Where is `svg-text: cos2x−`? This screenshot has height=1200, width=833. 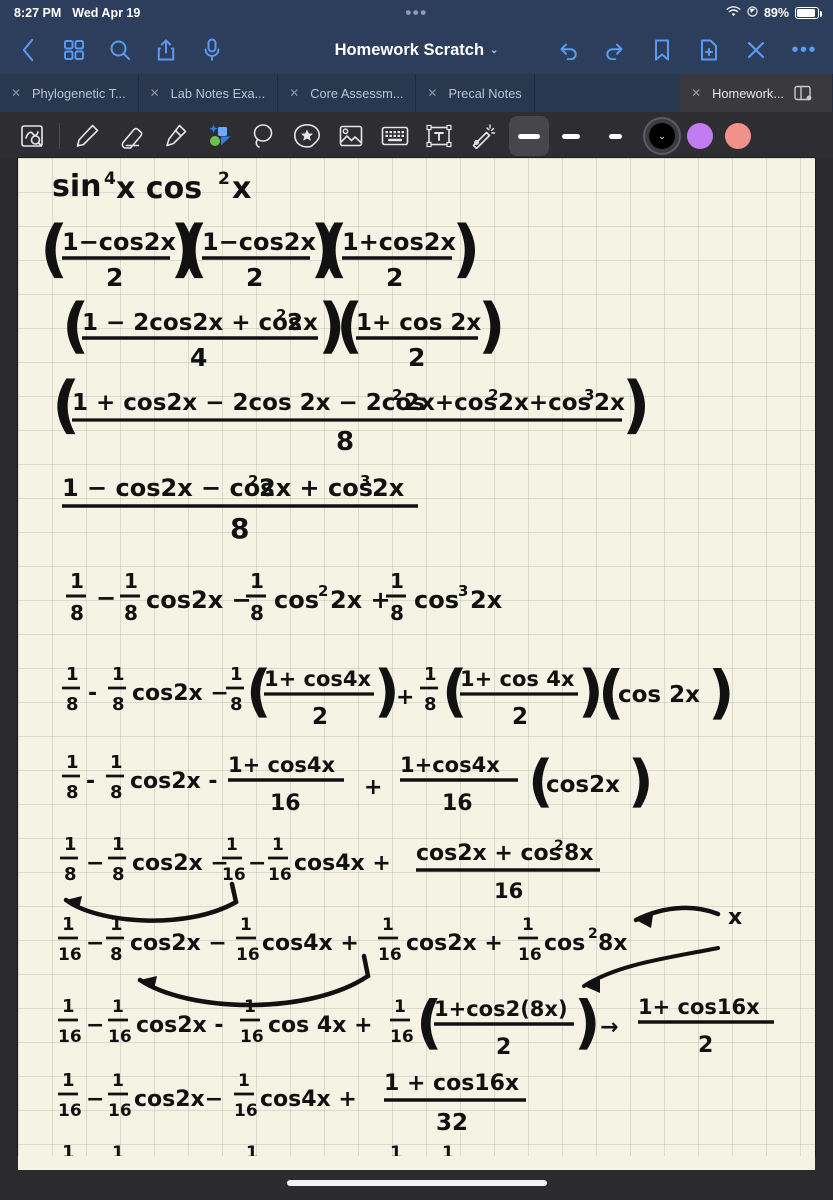 svg-text: cos2x− is located at coordinates (178, 1099).